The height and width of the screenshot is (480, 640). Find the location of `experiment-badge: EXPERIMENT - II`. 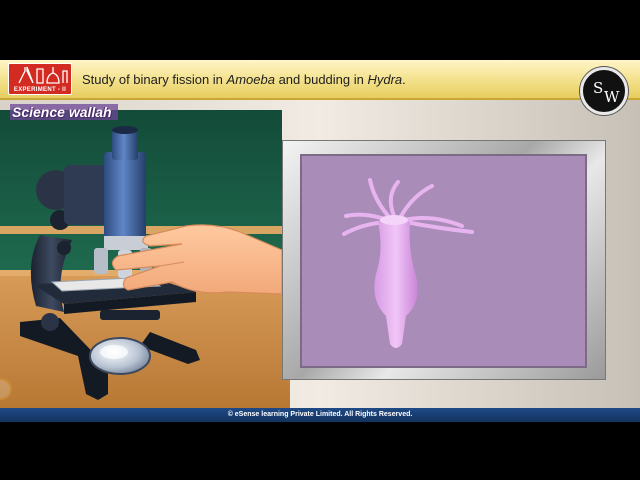

experiment-badge: EXPERIMENT - II is located at coordinates (40, 79).